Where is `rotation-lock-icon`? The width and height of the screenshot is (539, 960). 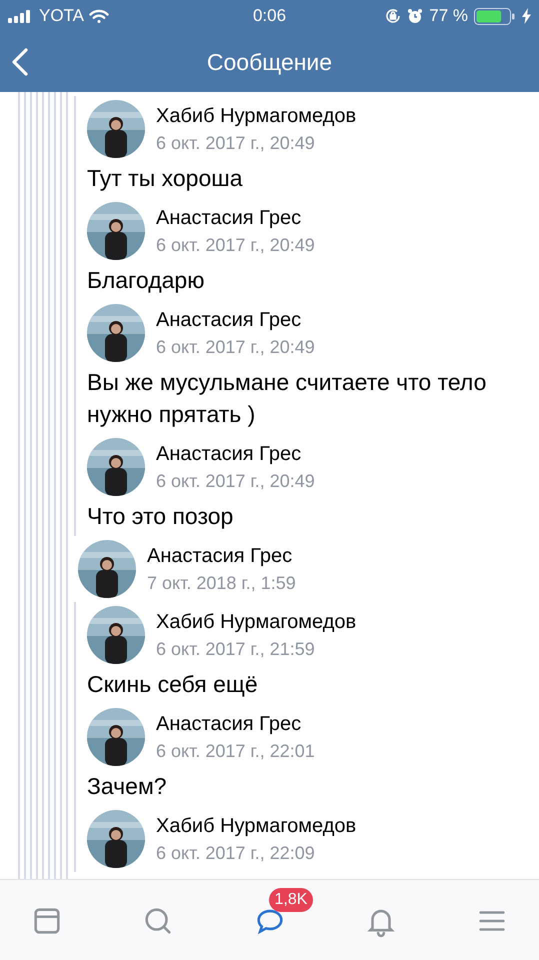 rotation-lock-icon is located at coordinates (393, 16).